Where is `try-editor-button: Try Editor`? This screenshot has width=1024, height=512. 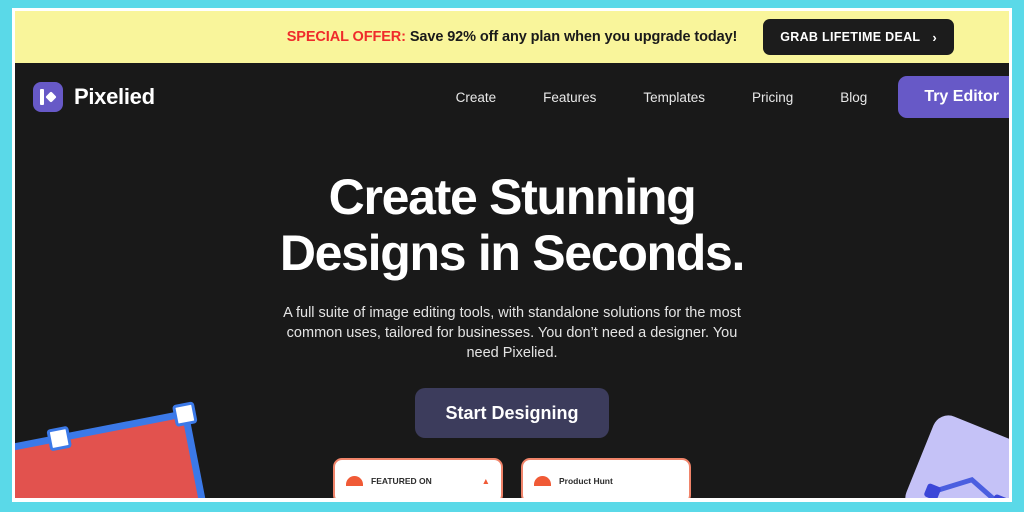 try-editor-button: Try Editor is located at coordinates (953, 97).